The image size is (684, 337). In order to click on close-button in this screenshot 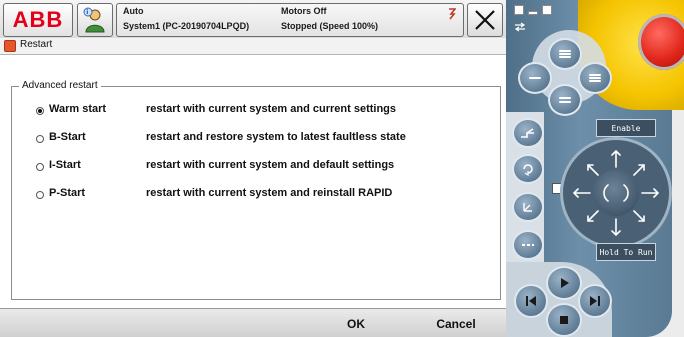, I will do `click(485, 20)`.